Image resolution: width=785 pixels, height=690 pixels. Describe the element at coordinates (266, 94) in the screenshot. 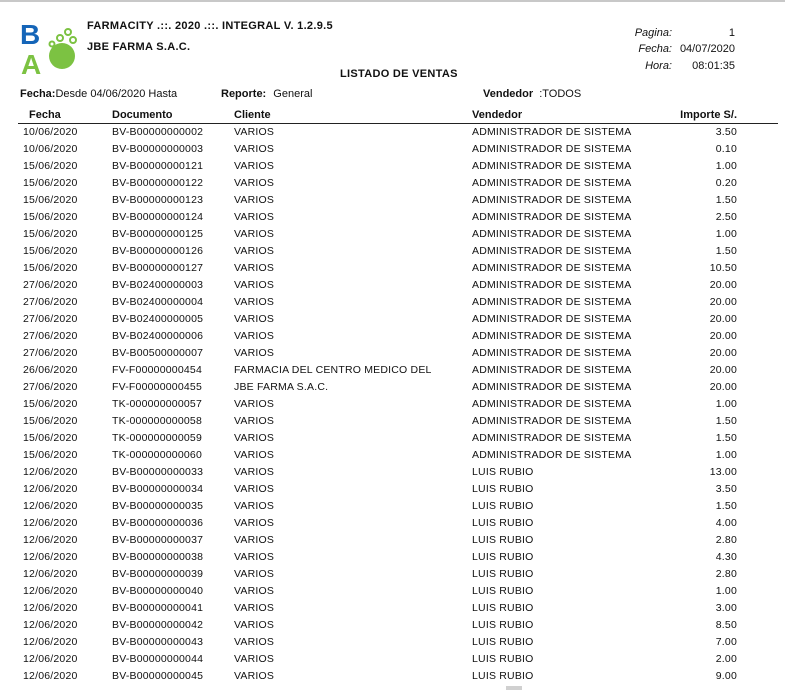

I see `filter-report: Reporte: General` at that location.